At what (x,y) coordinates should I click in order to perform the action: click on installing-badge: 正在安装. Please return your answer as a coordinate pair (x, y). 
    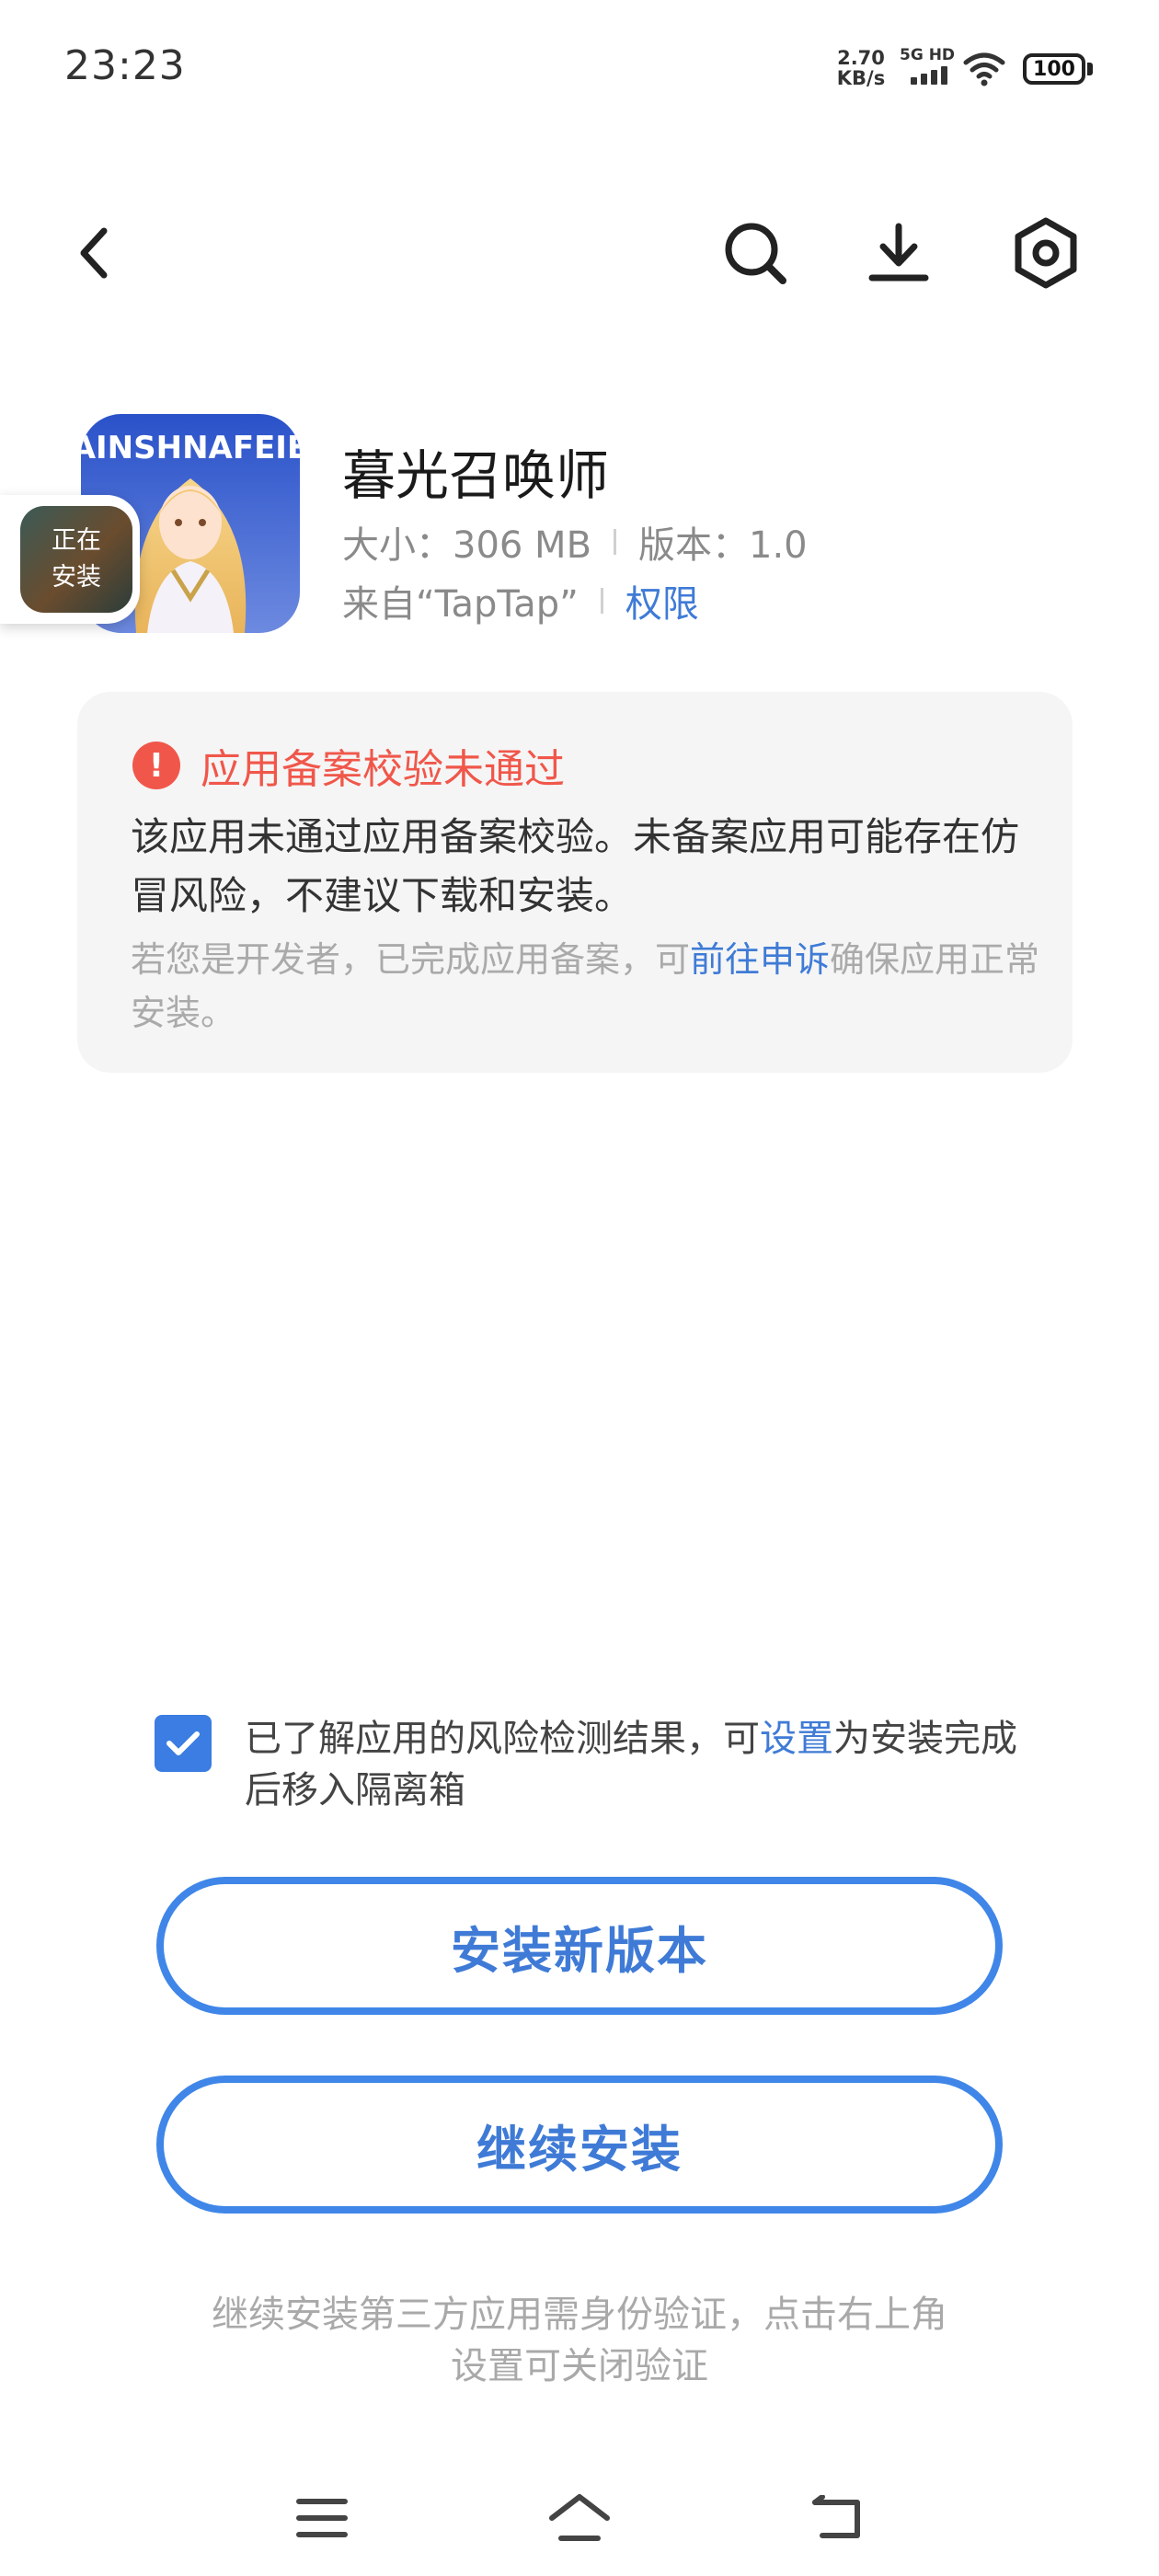
    Looking at the image, I should click on (70, 559).